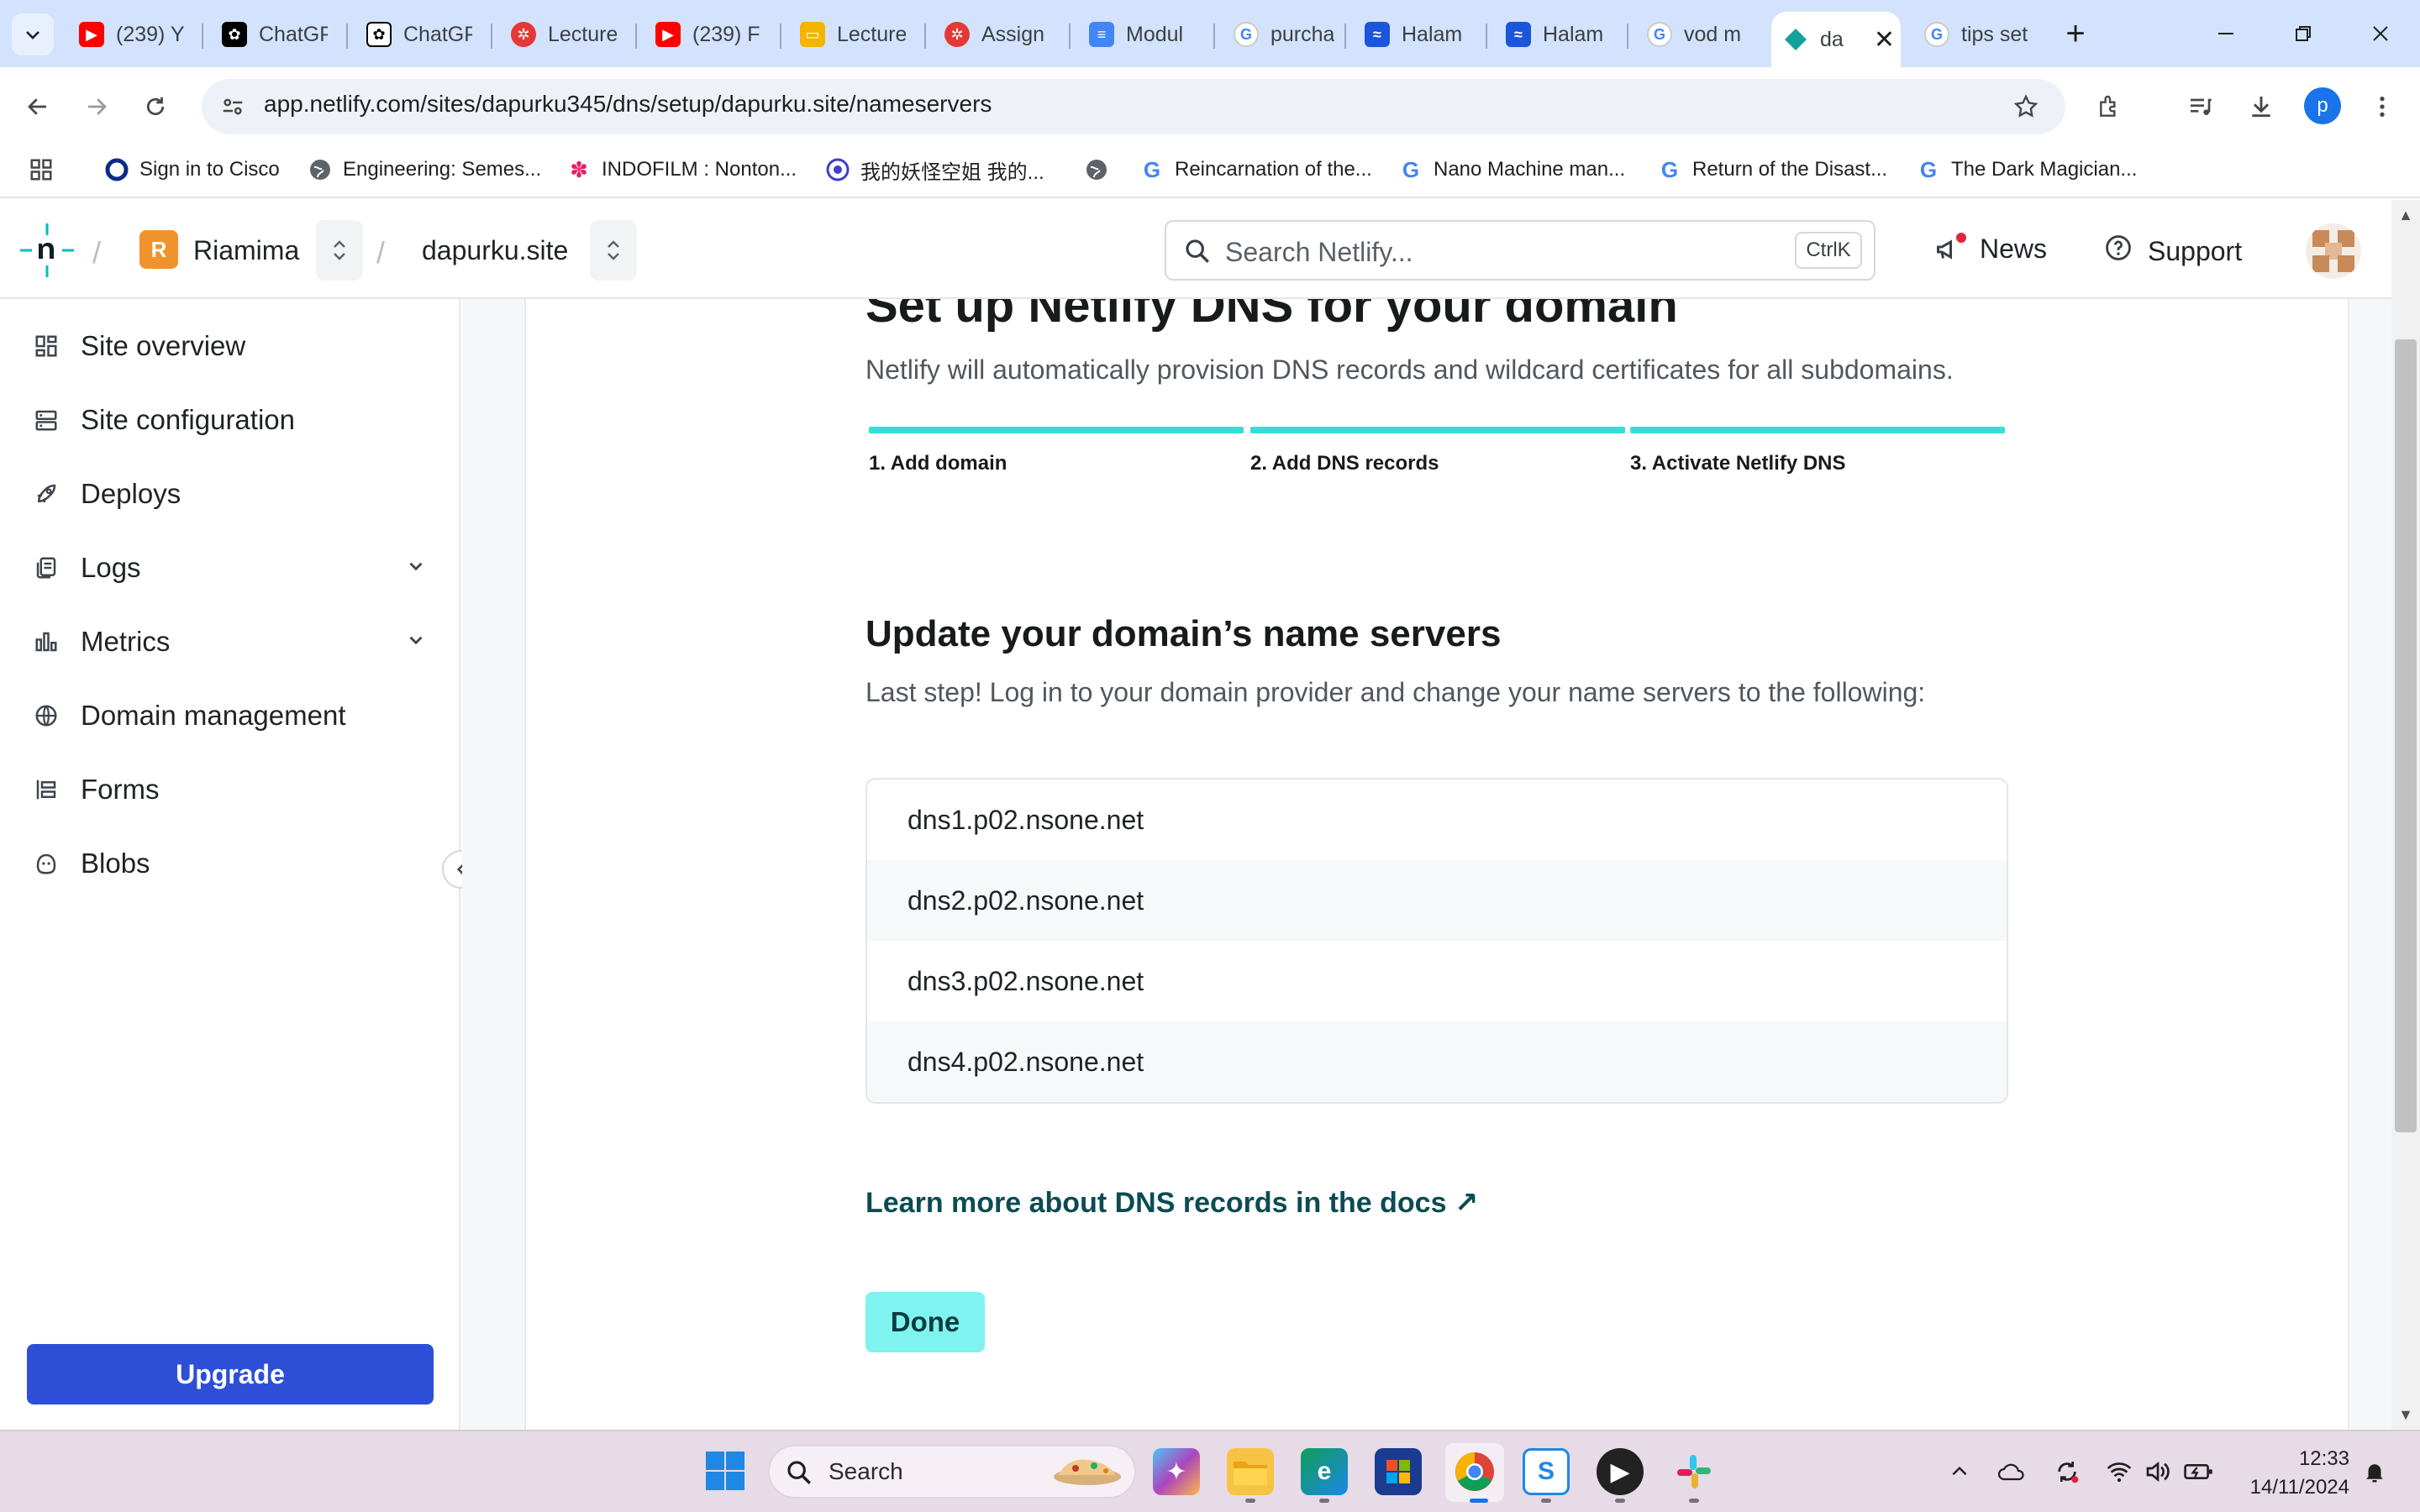  Describe the element at coordinates (2110, 106) in the screenshot. I see `extensions-button` at that location.